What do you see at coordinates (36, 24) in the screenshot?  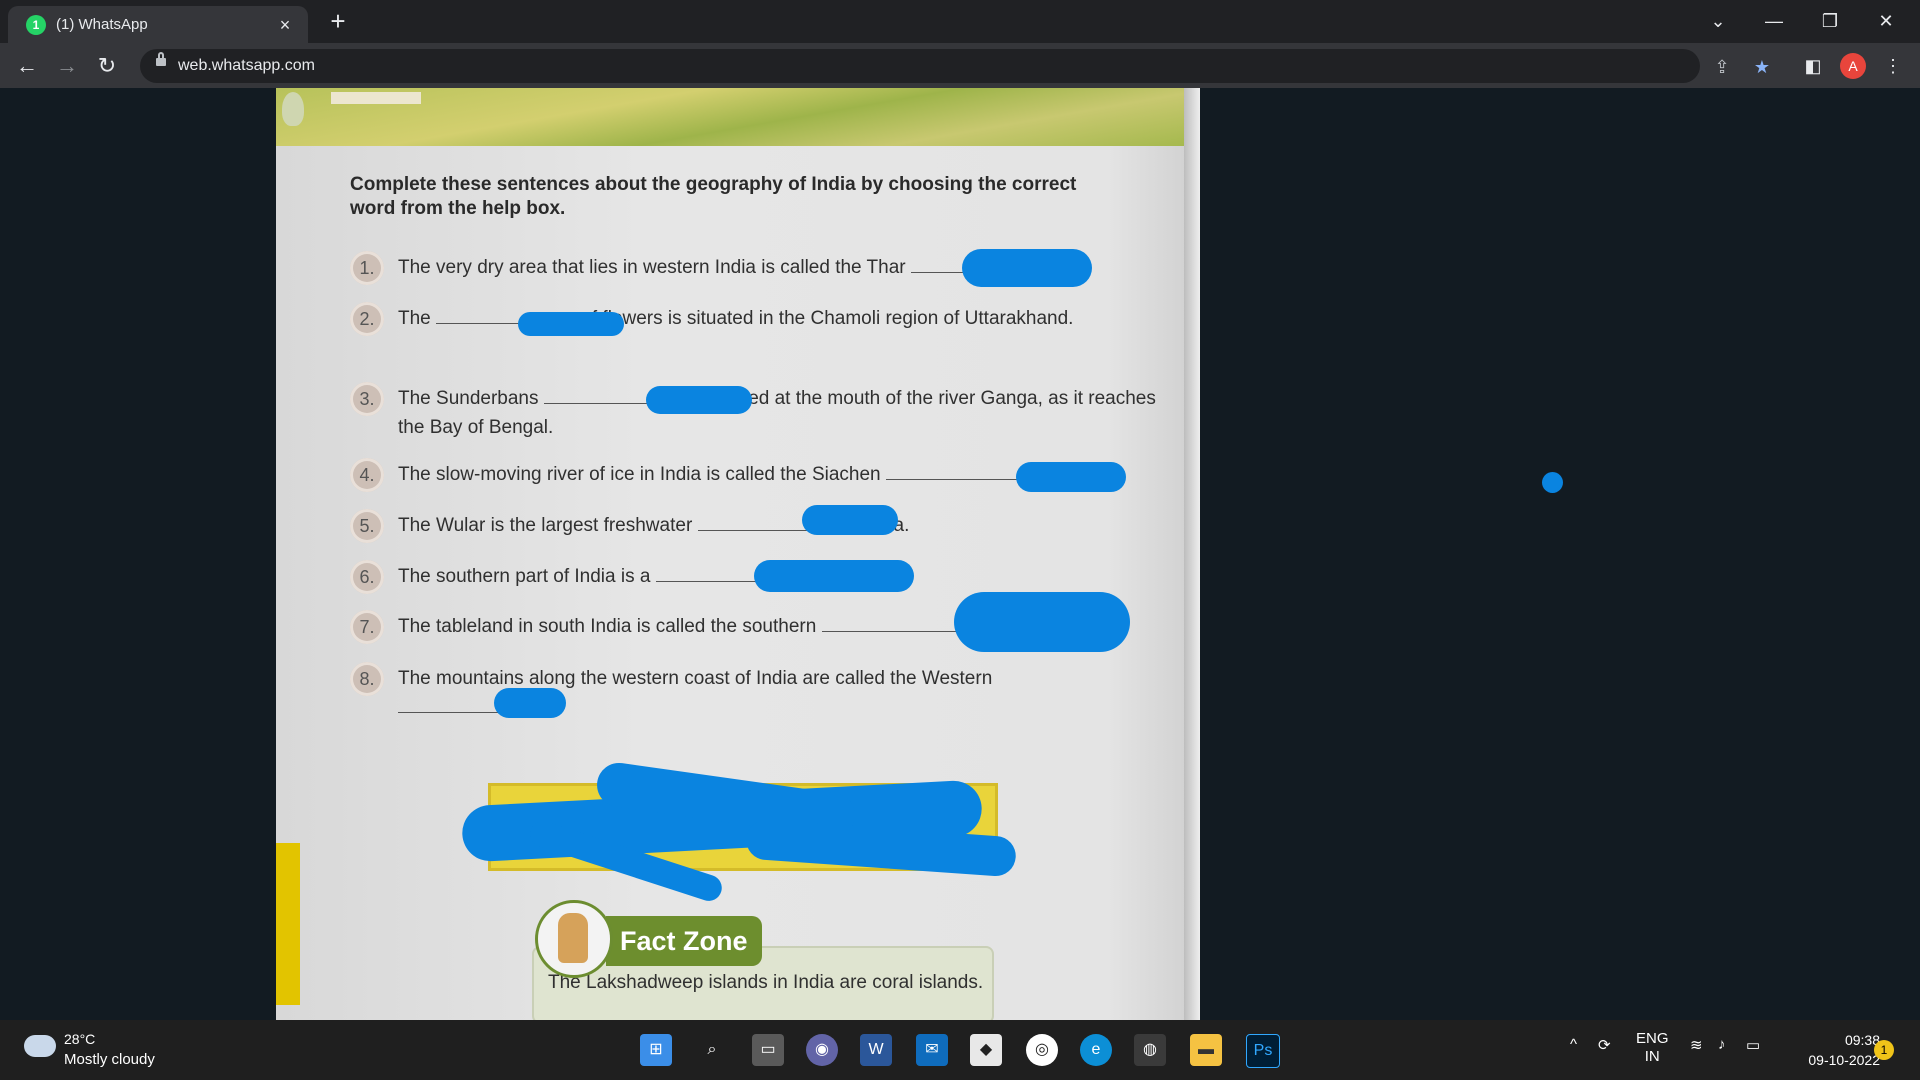 I see `whatsapp-icon: 1` at bounding box center [36, 24].